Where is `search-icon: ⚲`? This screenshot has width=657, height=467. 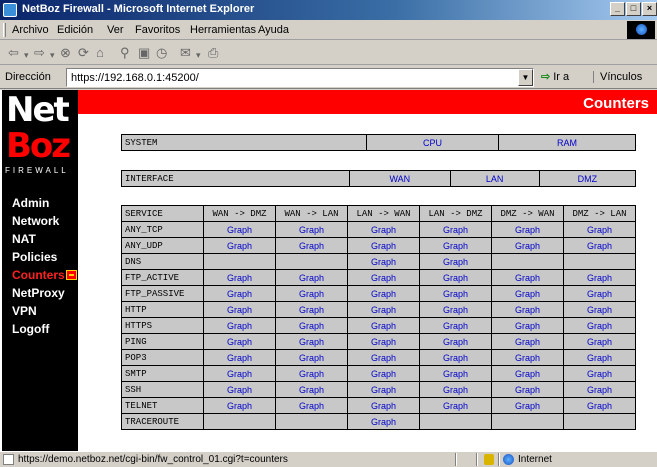
search-icon: ⚲ is located at coordinates (125, 53).